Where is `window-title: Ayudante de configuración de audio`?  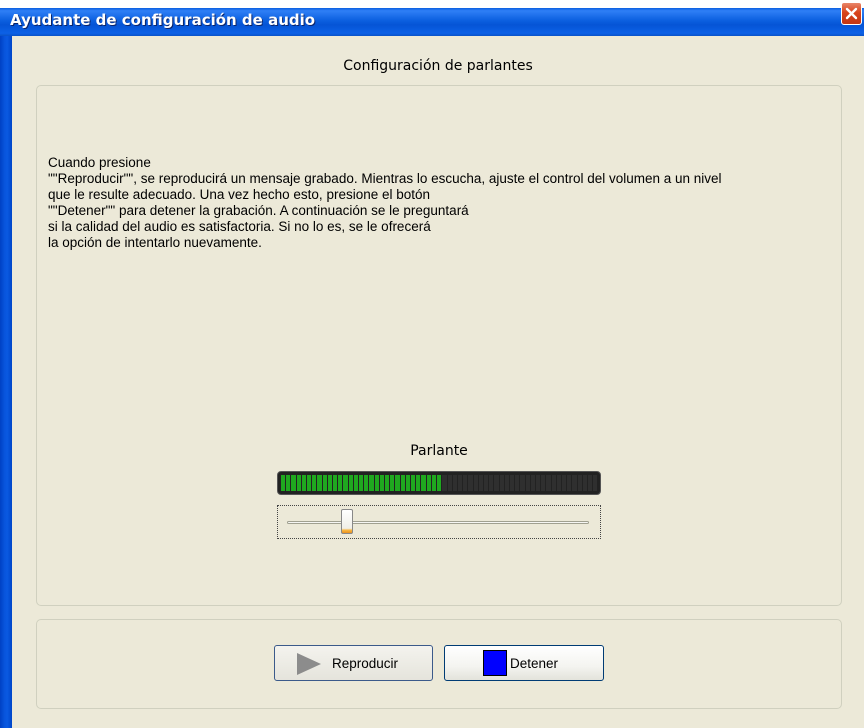
window-title: Ayudante de configuración de audio is located at coordinates (163, 20).